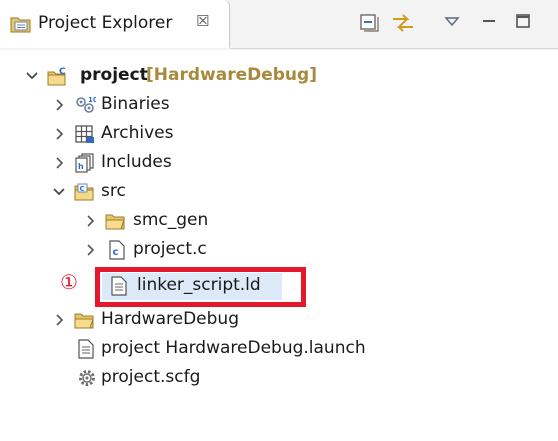 The width and height of the screenshot is (558, 441). What do you see at coordinates (86, 107) in the screenshot?
I see `binaries-icon: 10` at bounding box center [86, 107].